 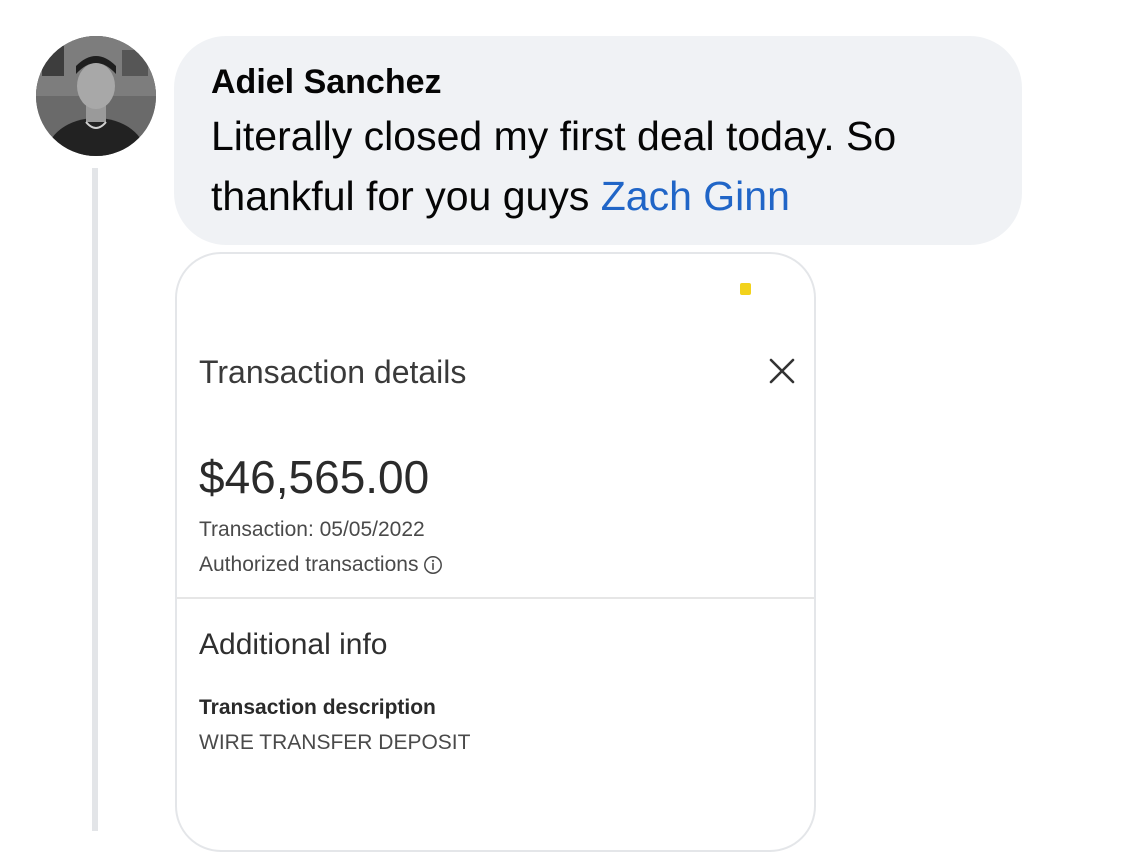 What do you see at coordinates (333, 372) in the screenshot?
I see `transaction-title: Transaction details` at bounding box center [333, 372].